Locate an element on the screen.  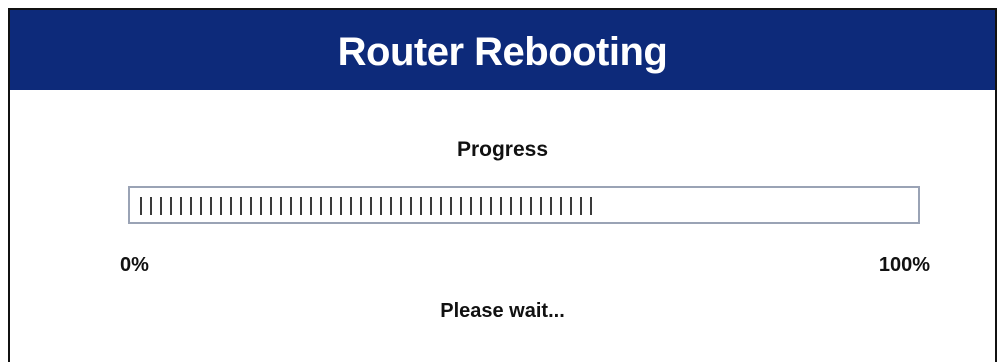
progress-max-label: 100% is located at coordinates (904, 265).